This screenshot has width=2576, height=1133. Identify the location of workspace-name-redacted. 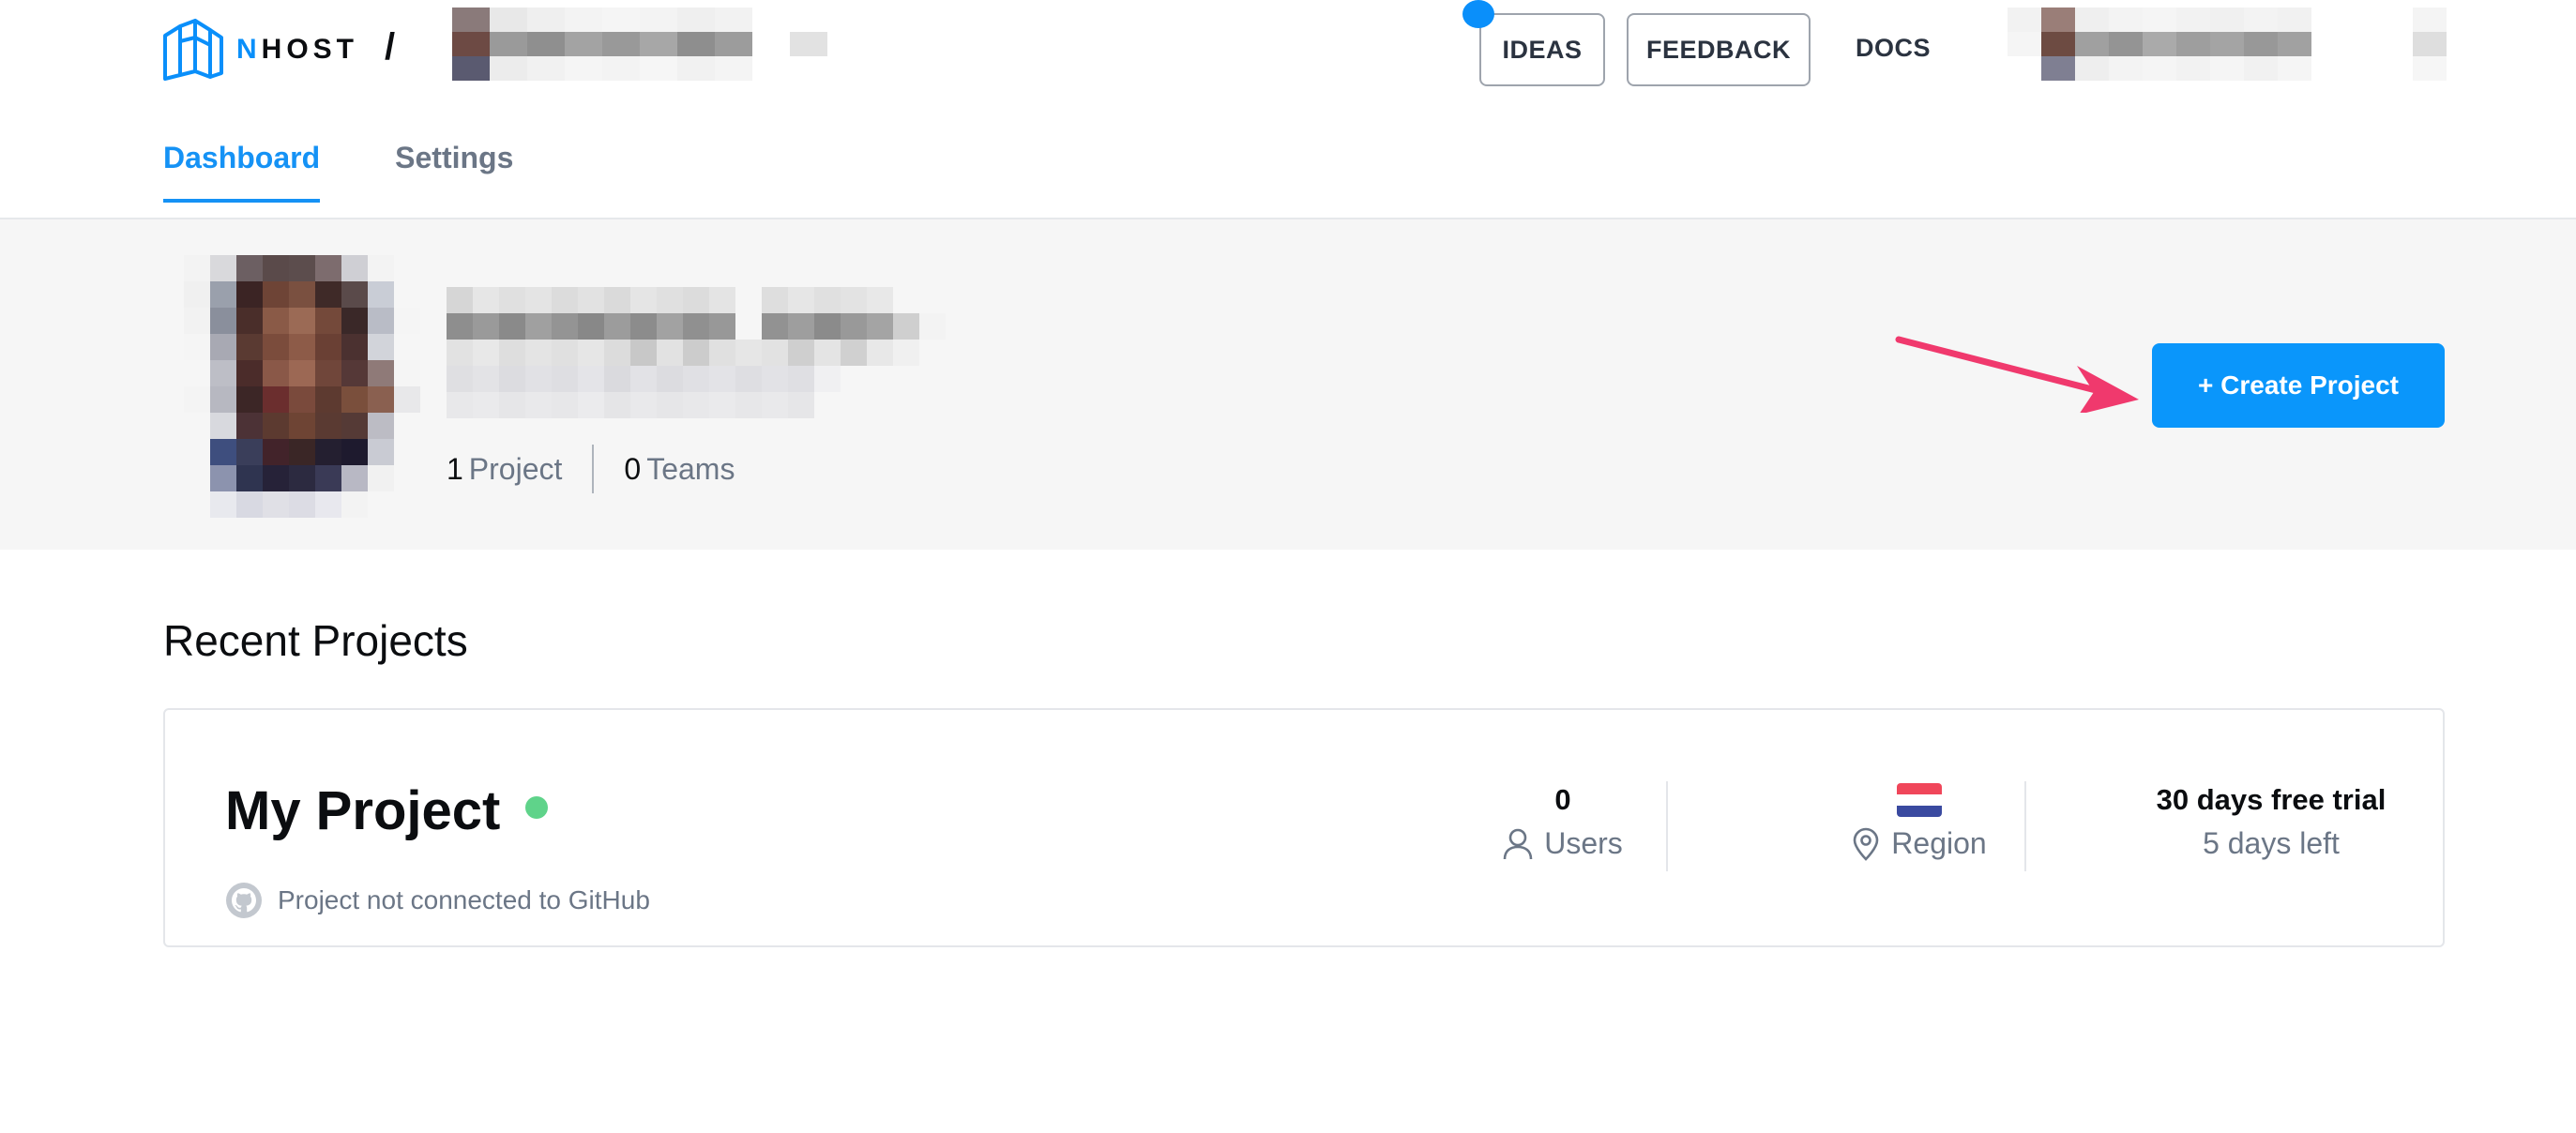
(677, 44).